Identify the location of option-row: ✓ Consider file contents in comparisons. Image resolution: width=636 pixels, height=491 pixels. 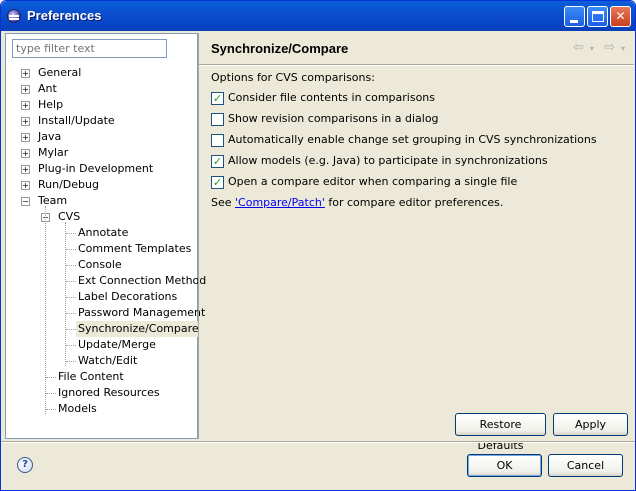
(323, 99).